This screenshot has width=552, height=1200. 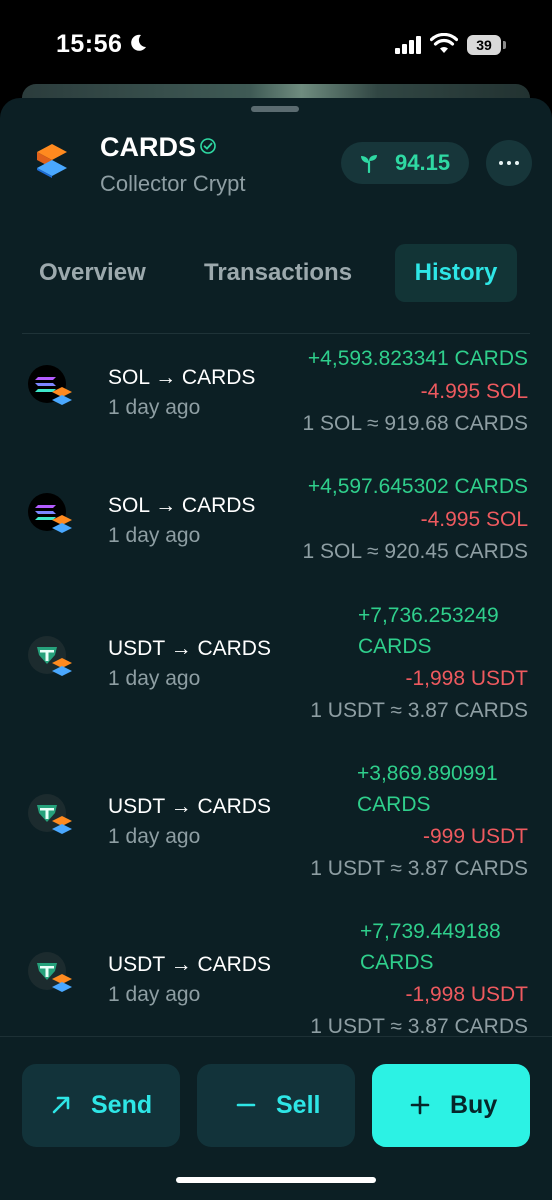 I want to click on sprout-icon, so click(x=369, y=164).